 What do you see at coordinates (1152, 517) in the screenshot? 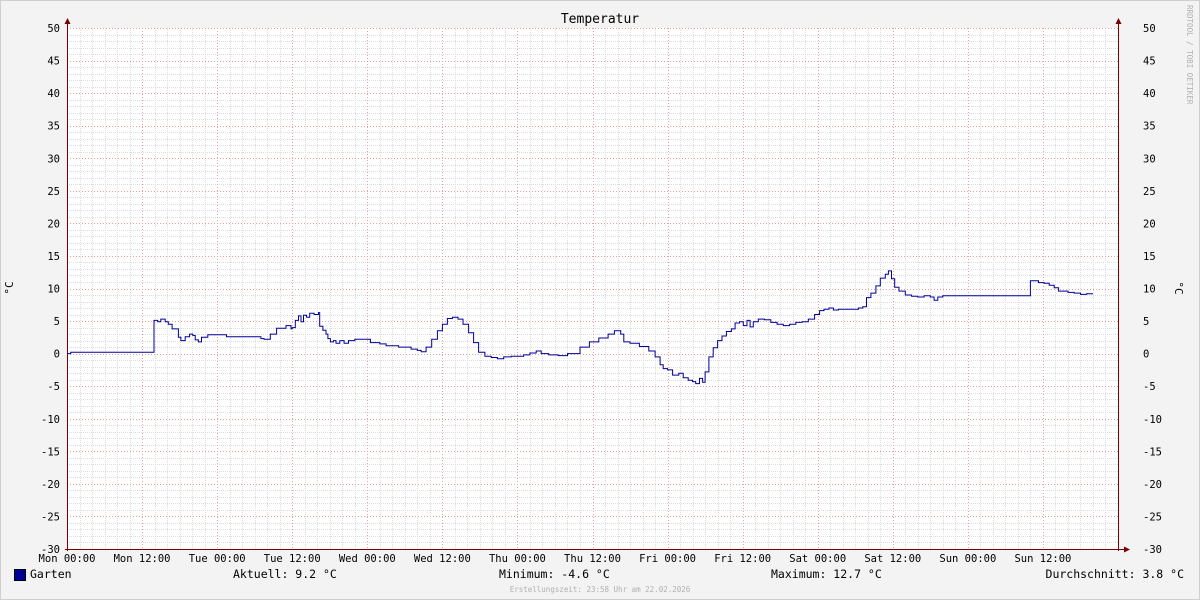
I see `y-tick-label-right: -25` at bounding box center [1152, 517].